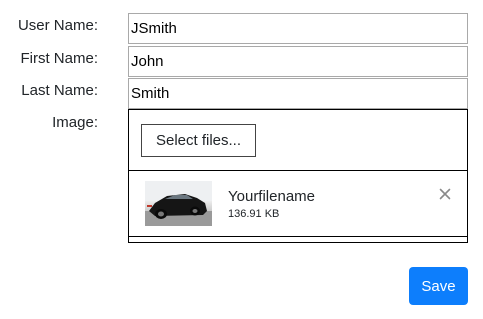 This screenshot has width=483, height=319. Describe the element at coordinates (298, 236) in the screenshot. I see `upload-bottom-divider` at that location.